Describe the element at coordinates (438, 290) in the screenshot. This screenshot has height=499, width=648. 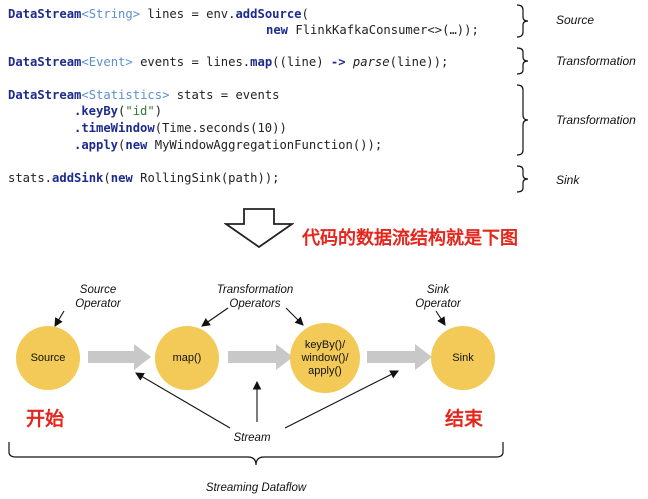
I see `sink-operator-line-1: Sink` at that location.